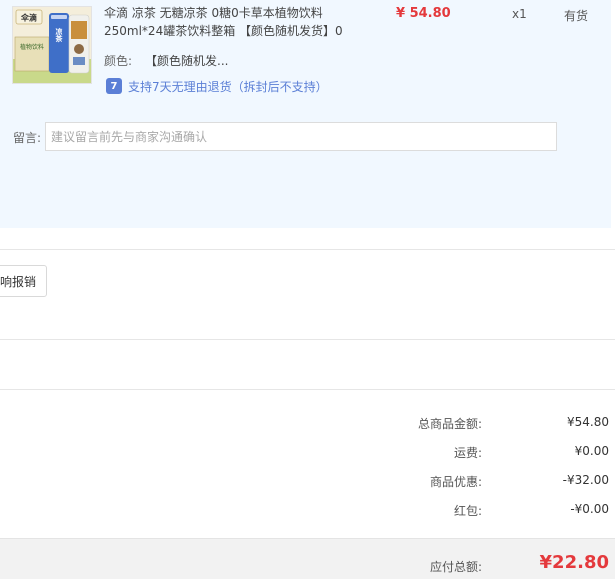 The image size is (615, 579). Describe the element at coordinates (28, 18) in the screenshot. I see `image-brand-text: 伞滴` at that location.